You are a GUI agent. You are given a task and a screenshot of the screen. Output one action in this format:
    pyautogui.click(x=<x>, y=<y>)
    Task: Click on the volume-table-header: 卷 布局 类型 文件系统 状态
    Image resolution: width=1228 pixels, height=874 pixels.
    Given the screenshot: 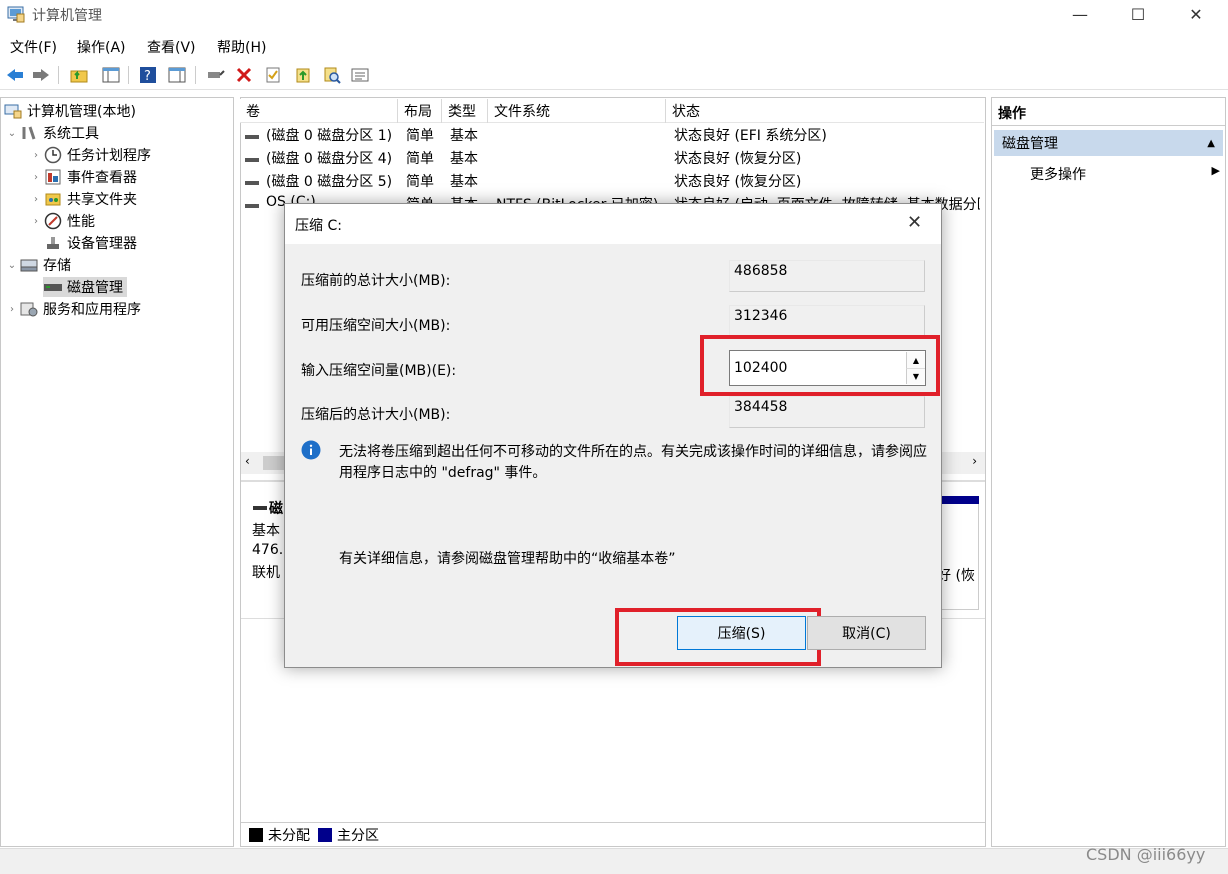 What is the action you would take?
    pyautogui.click(x=612, y=111)
    